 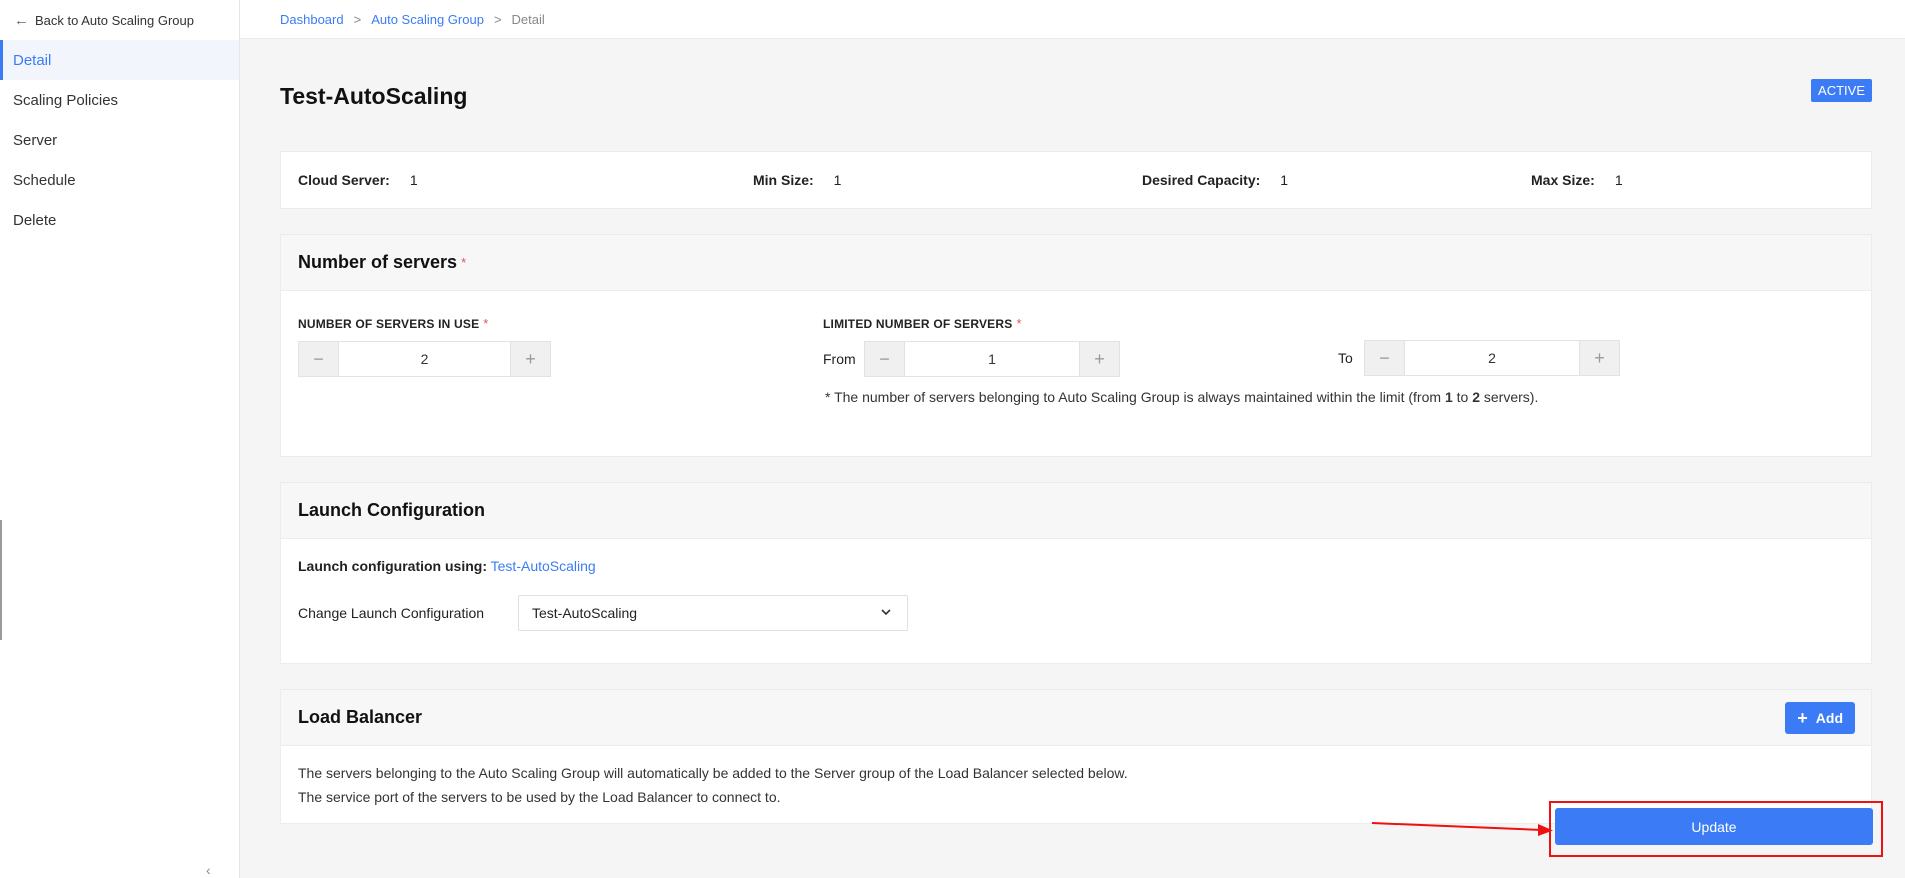 What do you see at coordinates (839, 359) in the screenshot?
I see `from-label: From` at bounding box center [839, 359].